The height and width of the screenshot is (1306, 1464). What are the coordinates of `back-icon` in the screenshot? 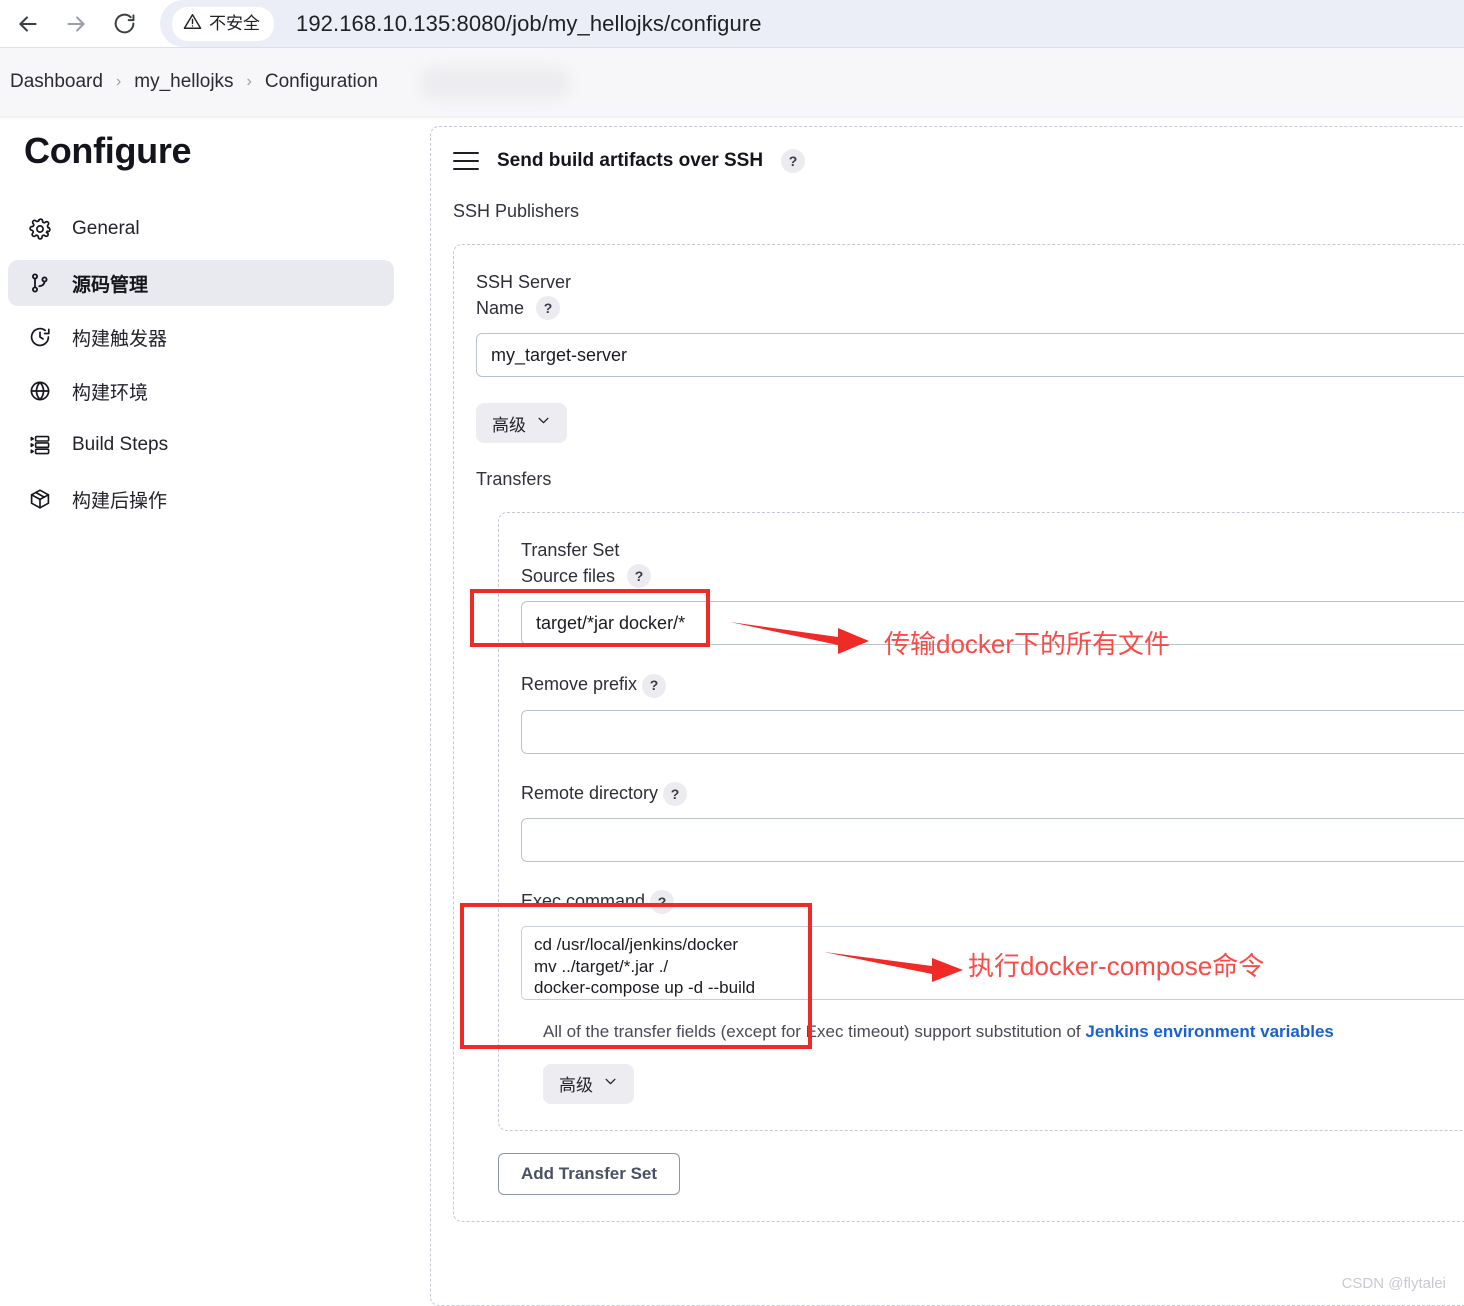 It's located at (28, 23).